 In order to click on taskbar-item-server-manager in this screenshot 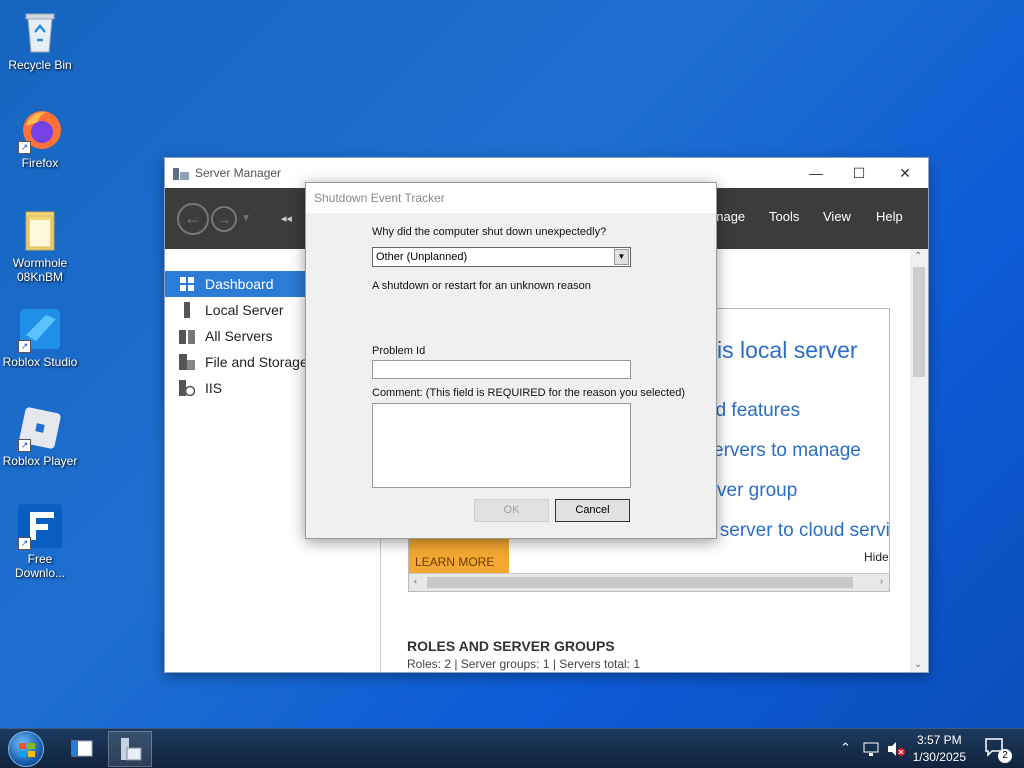, I will do `click(130, 749)`.